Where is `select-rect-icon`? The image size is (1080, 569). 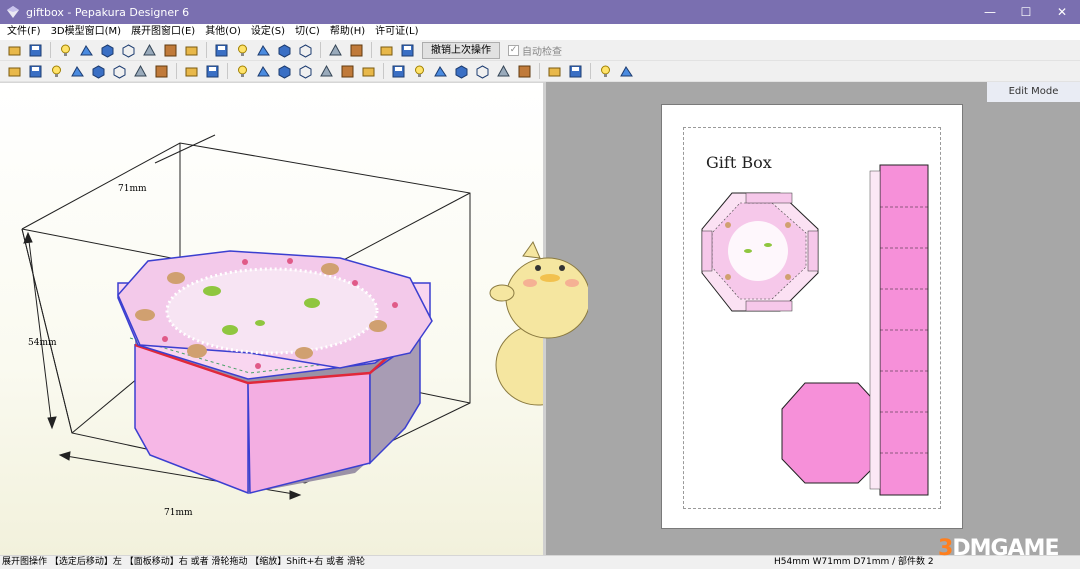
select-rect-icon is located at coordinates (335, 49).